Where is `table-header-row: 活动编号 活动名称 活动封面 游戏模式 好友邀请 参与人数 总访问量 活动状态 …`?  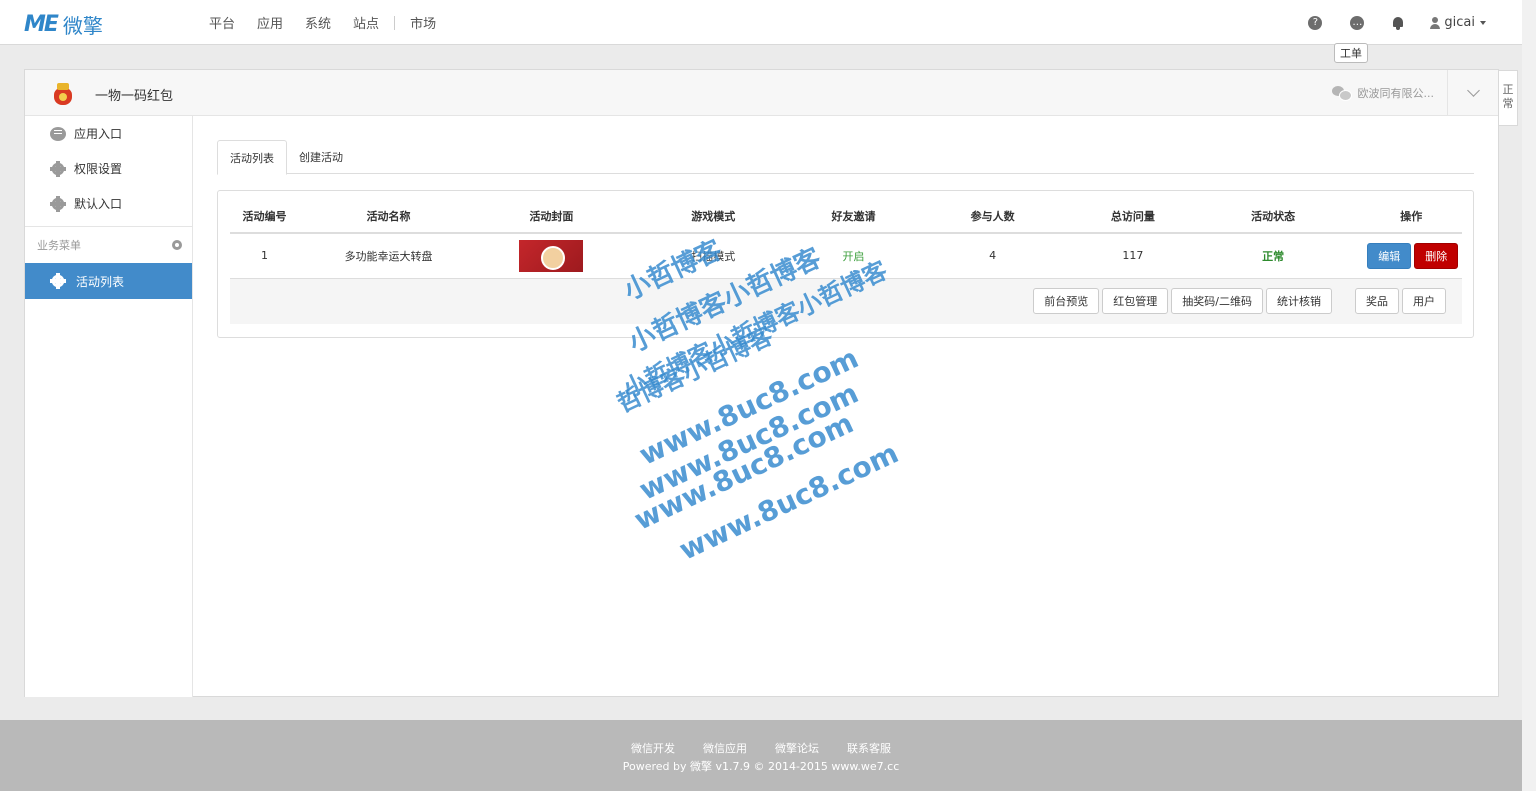
table-header-row: 活动编号 活动名称 活动封面 游戏模式 好友邀请 参与人数 总访问量 活动状态 … is located at coordinates (846, 216).